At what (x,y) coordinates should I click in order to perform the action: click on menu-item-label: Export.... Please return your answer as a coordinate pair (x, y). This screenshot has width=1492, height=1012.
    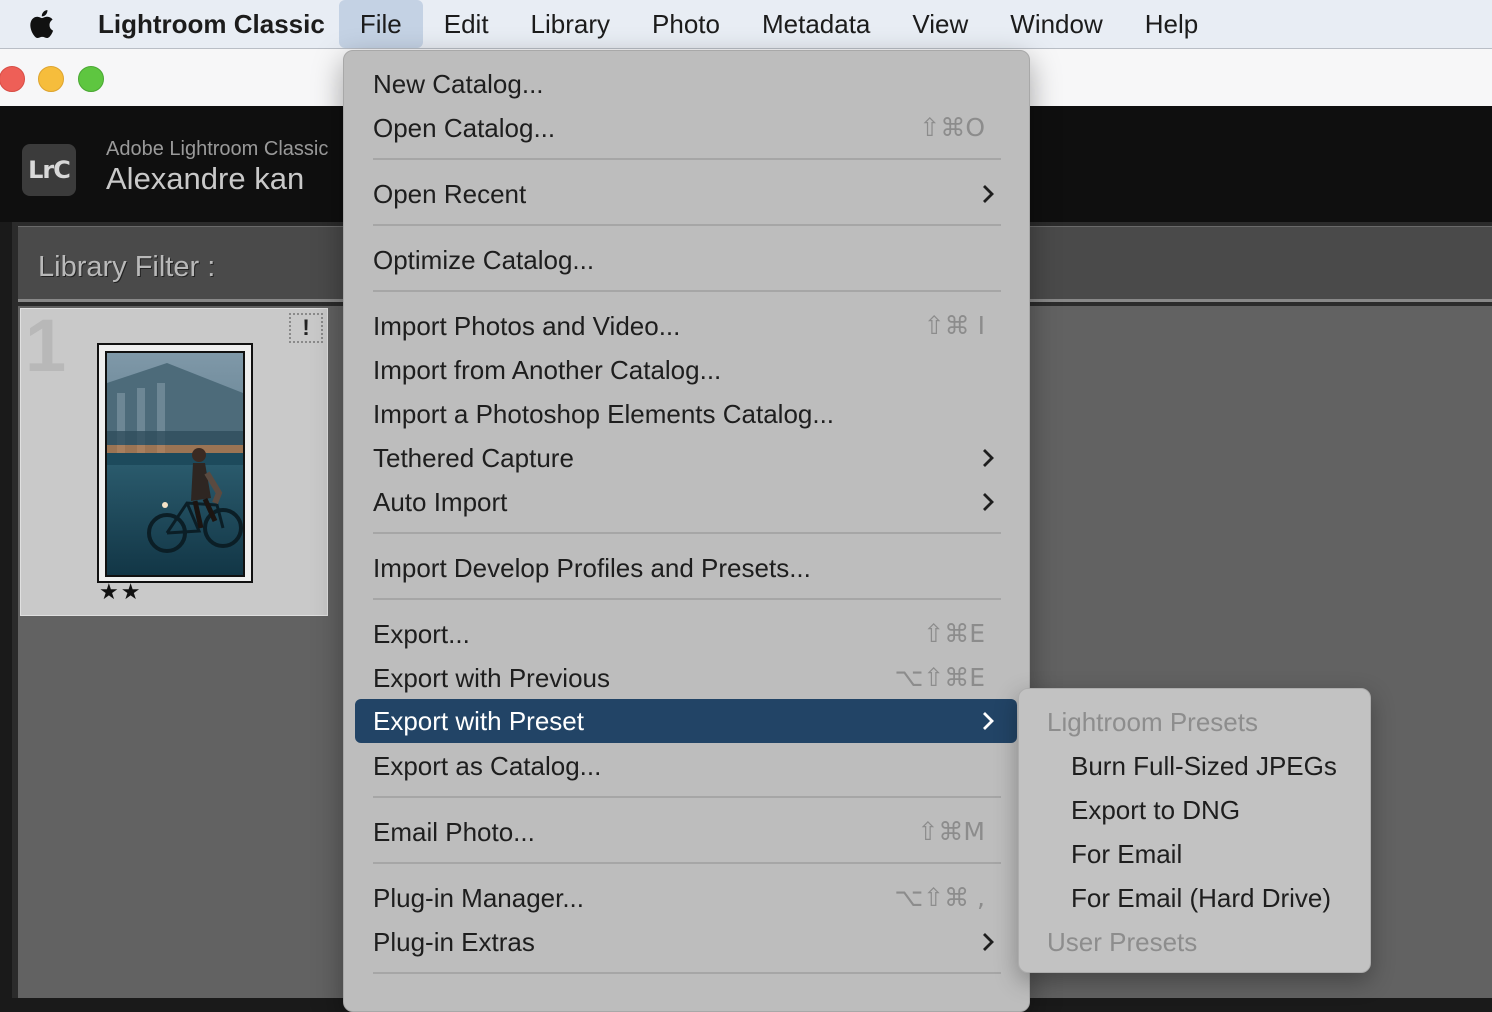
    Looking at the image, I should click on (421, 634).